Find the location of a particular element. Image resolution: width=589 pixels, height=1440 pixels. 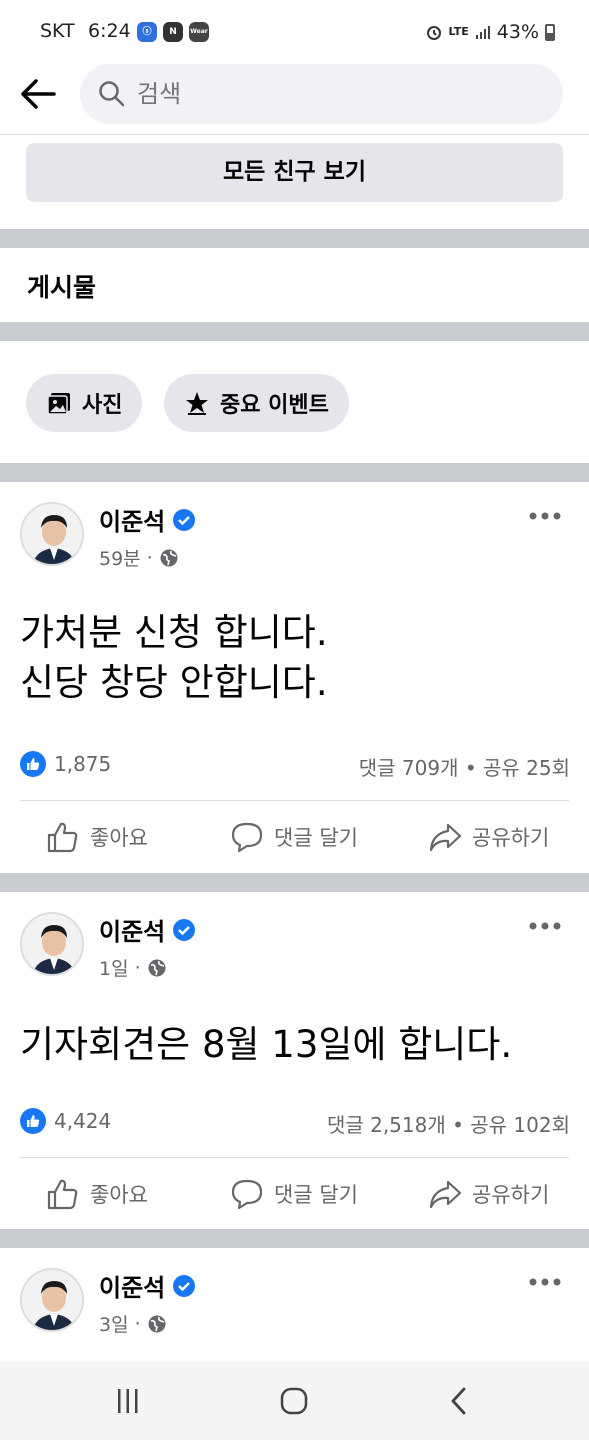

system-navigation-bar is located at coordinates (294, 1400).